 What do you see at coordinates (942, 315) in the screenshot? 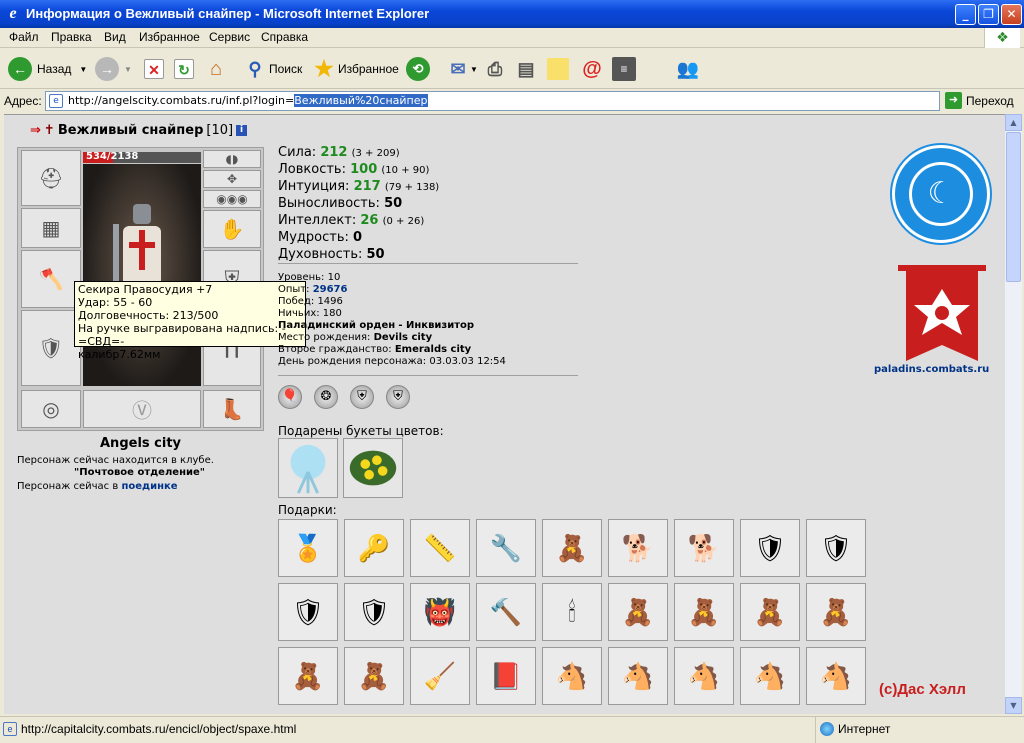
I see `paladins-banner-icon` at bounding box center [942, 315].